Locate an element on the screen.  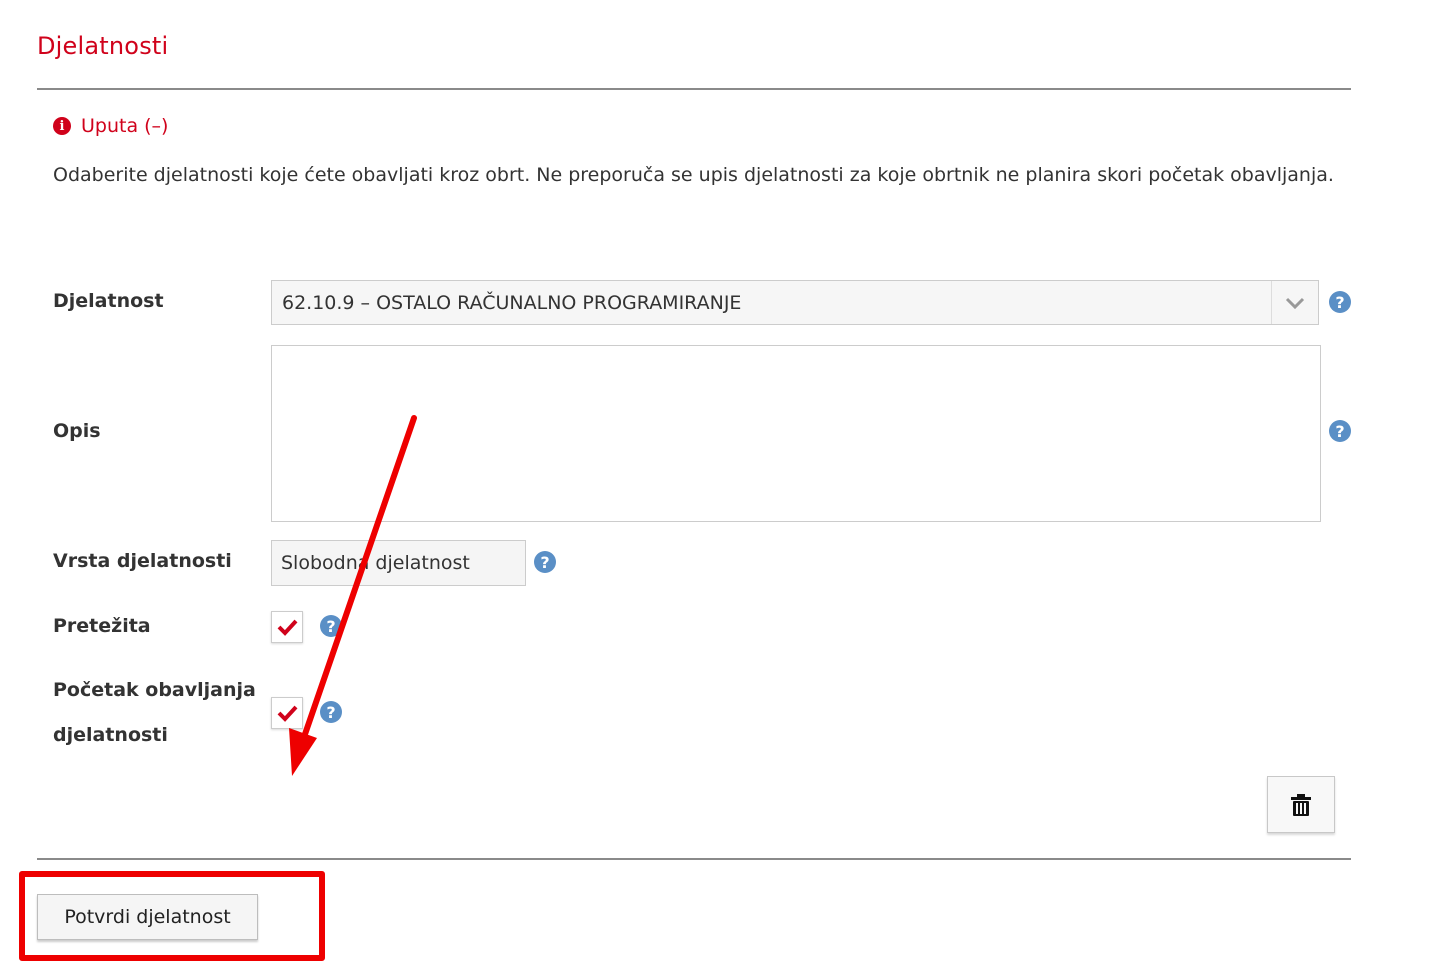
opis-textarea is located at coordinates (796, 433).